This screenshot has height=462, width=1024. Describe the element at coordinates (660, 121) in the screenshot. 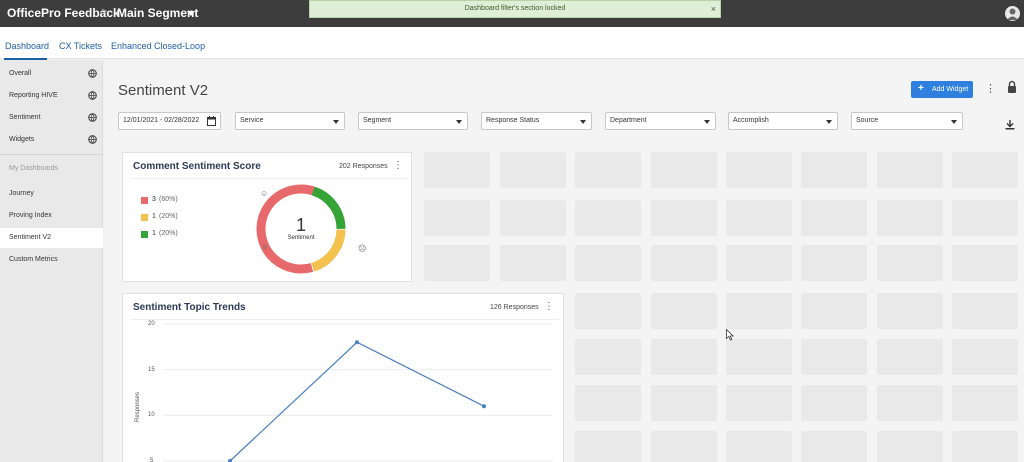

I see `department-filter: Department` at that location.